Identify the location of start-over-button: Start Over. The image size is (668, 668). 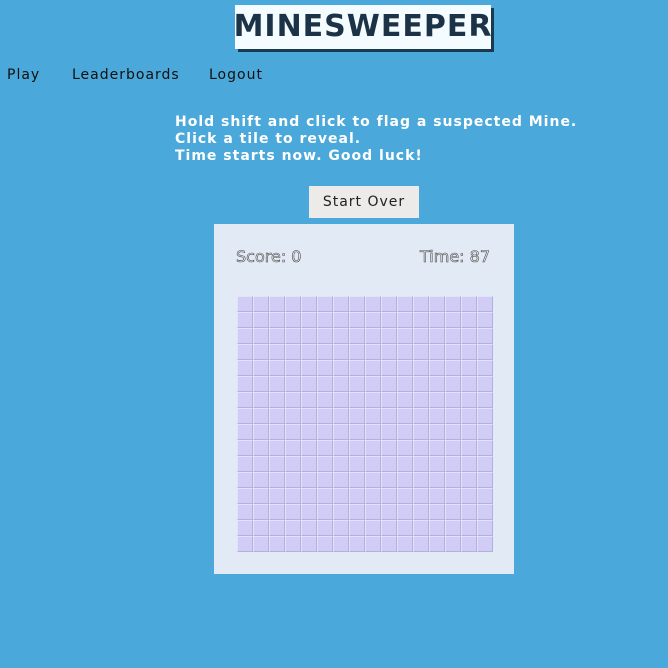
(364, 202).